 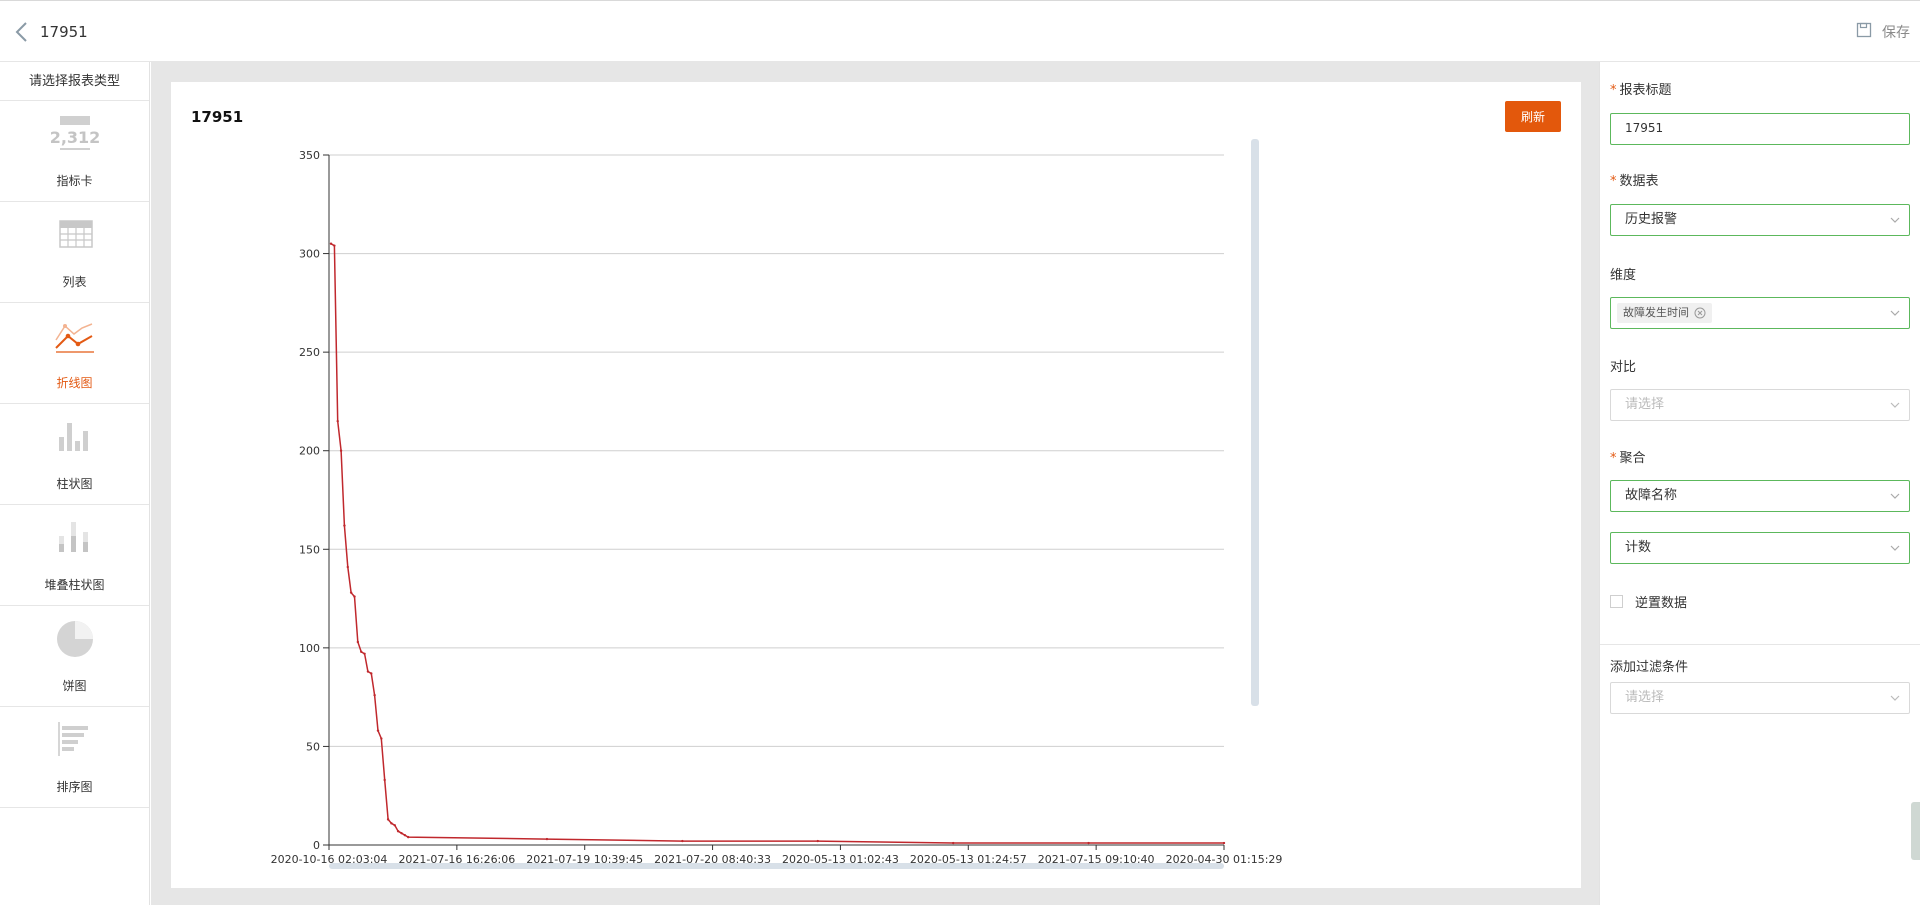 I want to click on transpose-toggle: 逆置数据, so click(x=1648, y=601).